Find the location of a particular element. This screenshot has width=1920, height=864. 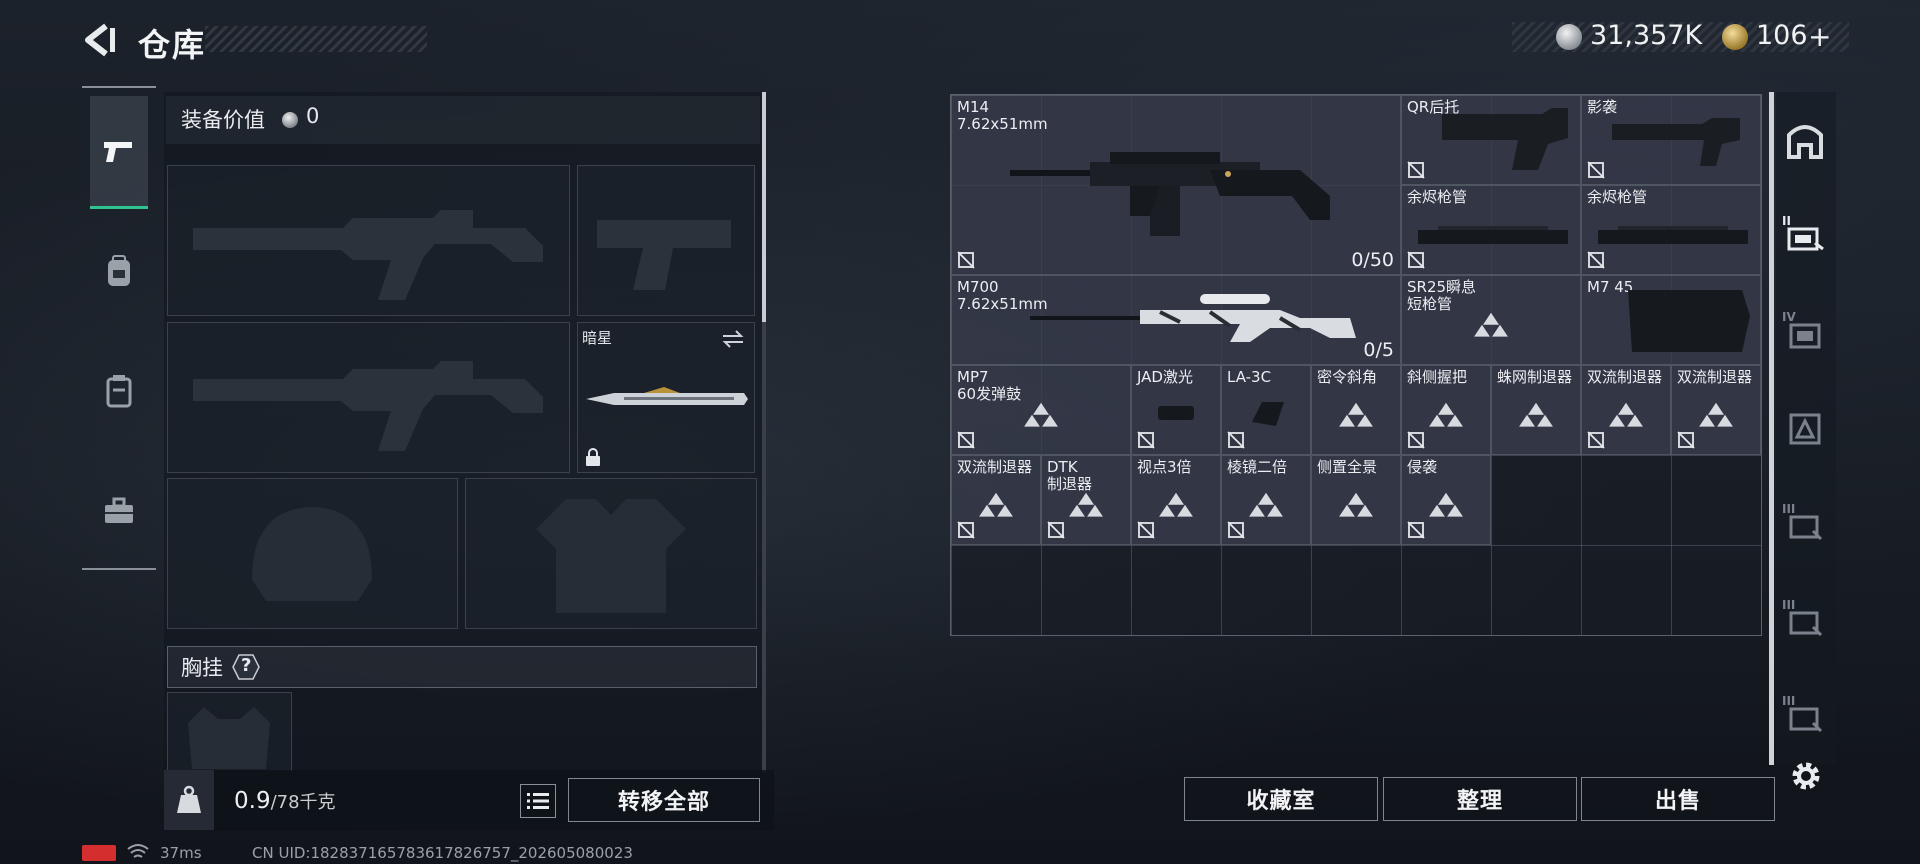

item-name: 侧置全景 is located at coordinates (1347, 467).